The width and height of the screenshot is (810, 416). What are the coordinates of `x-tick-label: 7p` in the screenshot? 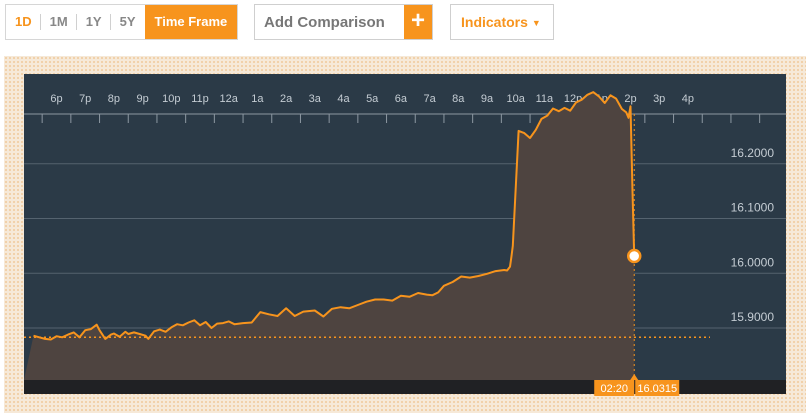 It's located at (85, 99).